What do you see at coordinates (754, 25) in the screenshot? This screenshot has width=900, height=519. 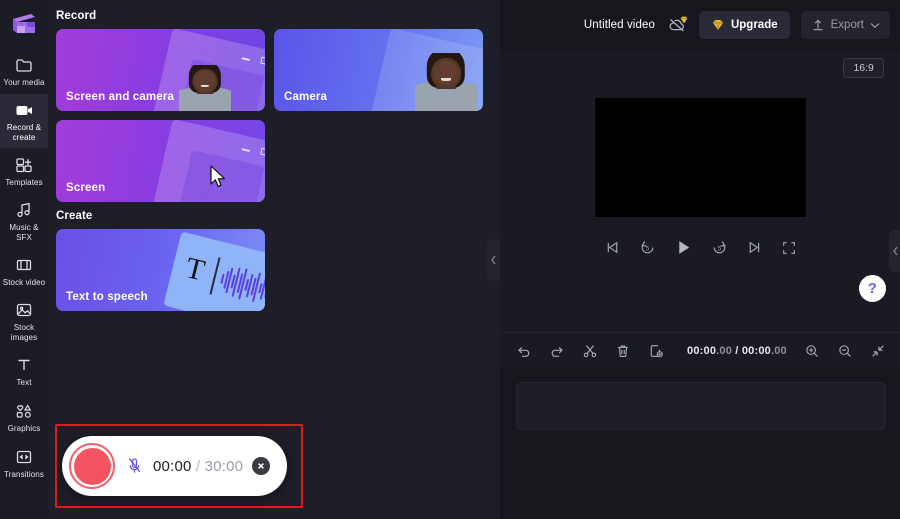 I see `upgrade-label: Upgrade` at bounding box center [754, 25].